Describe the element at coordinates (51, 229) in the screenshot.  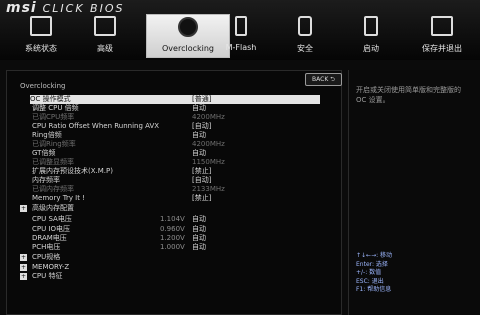
I see `voltage-row: CPU IO电压` at that location.